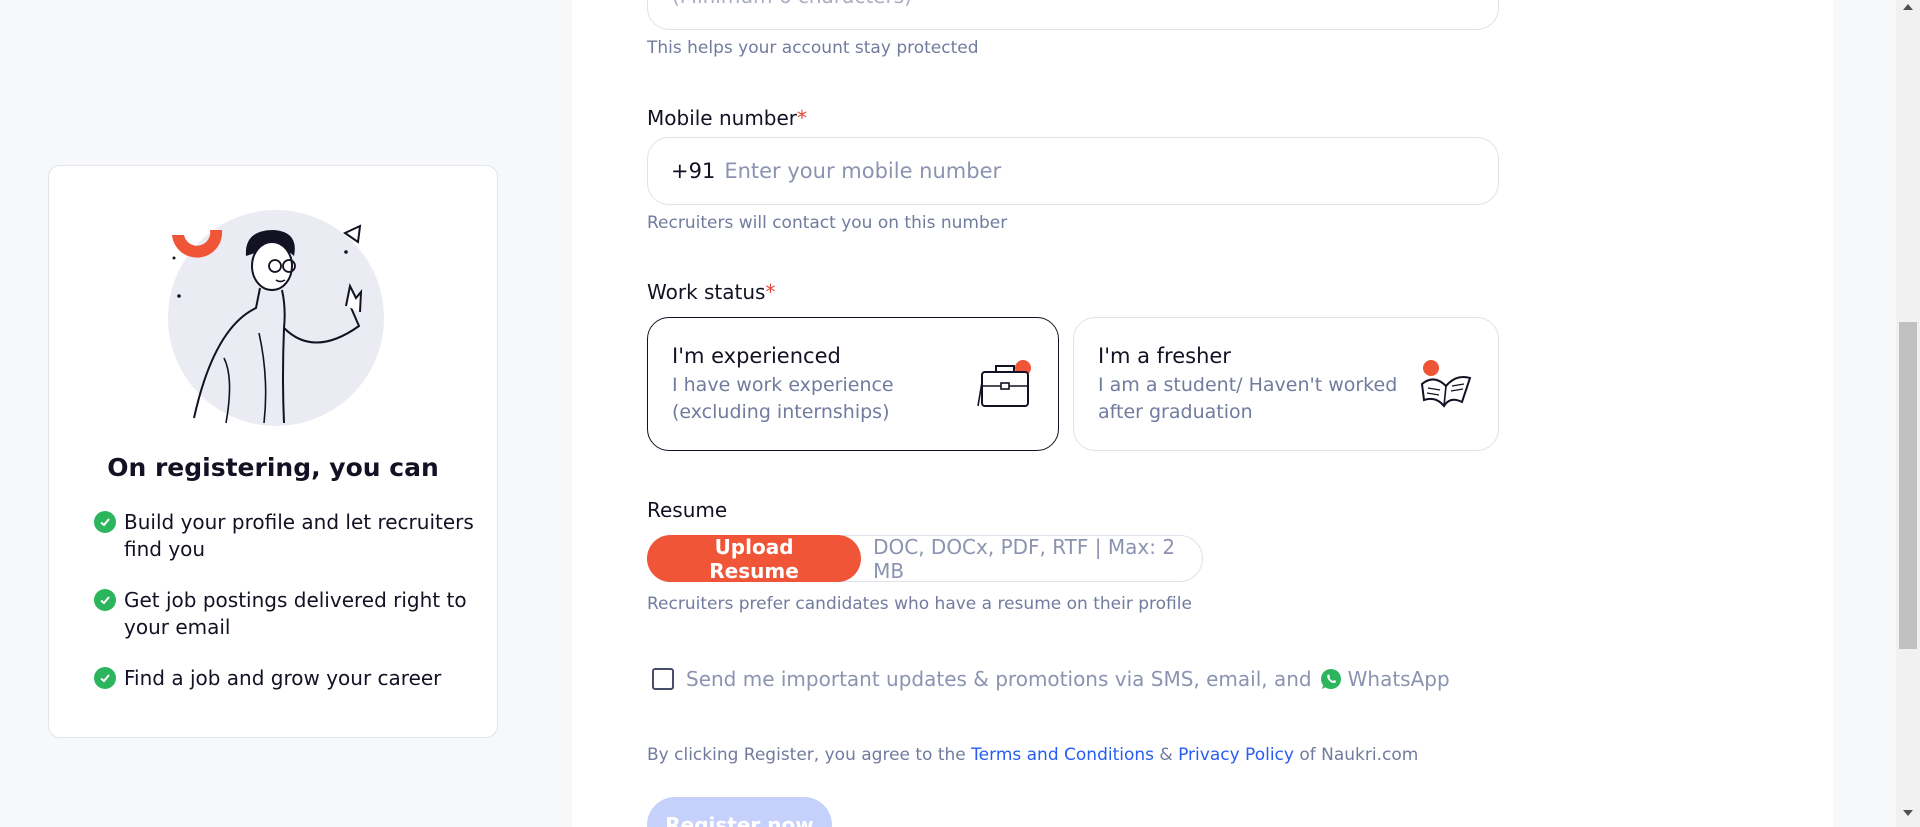 Image resolution: width=1920 pixels, height=827 pixels. Describe the element at coordinates (1330, 679) in the screenshot. I see `whatsapp-icon` at that location.